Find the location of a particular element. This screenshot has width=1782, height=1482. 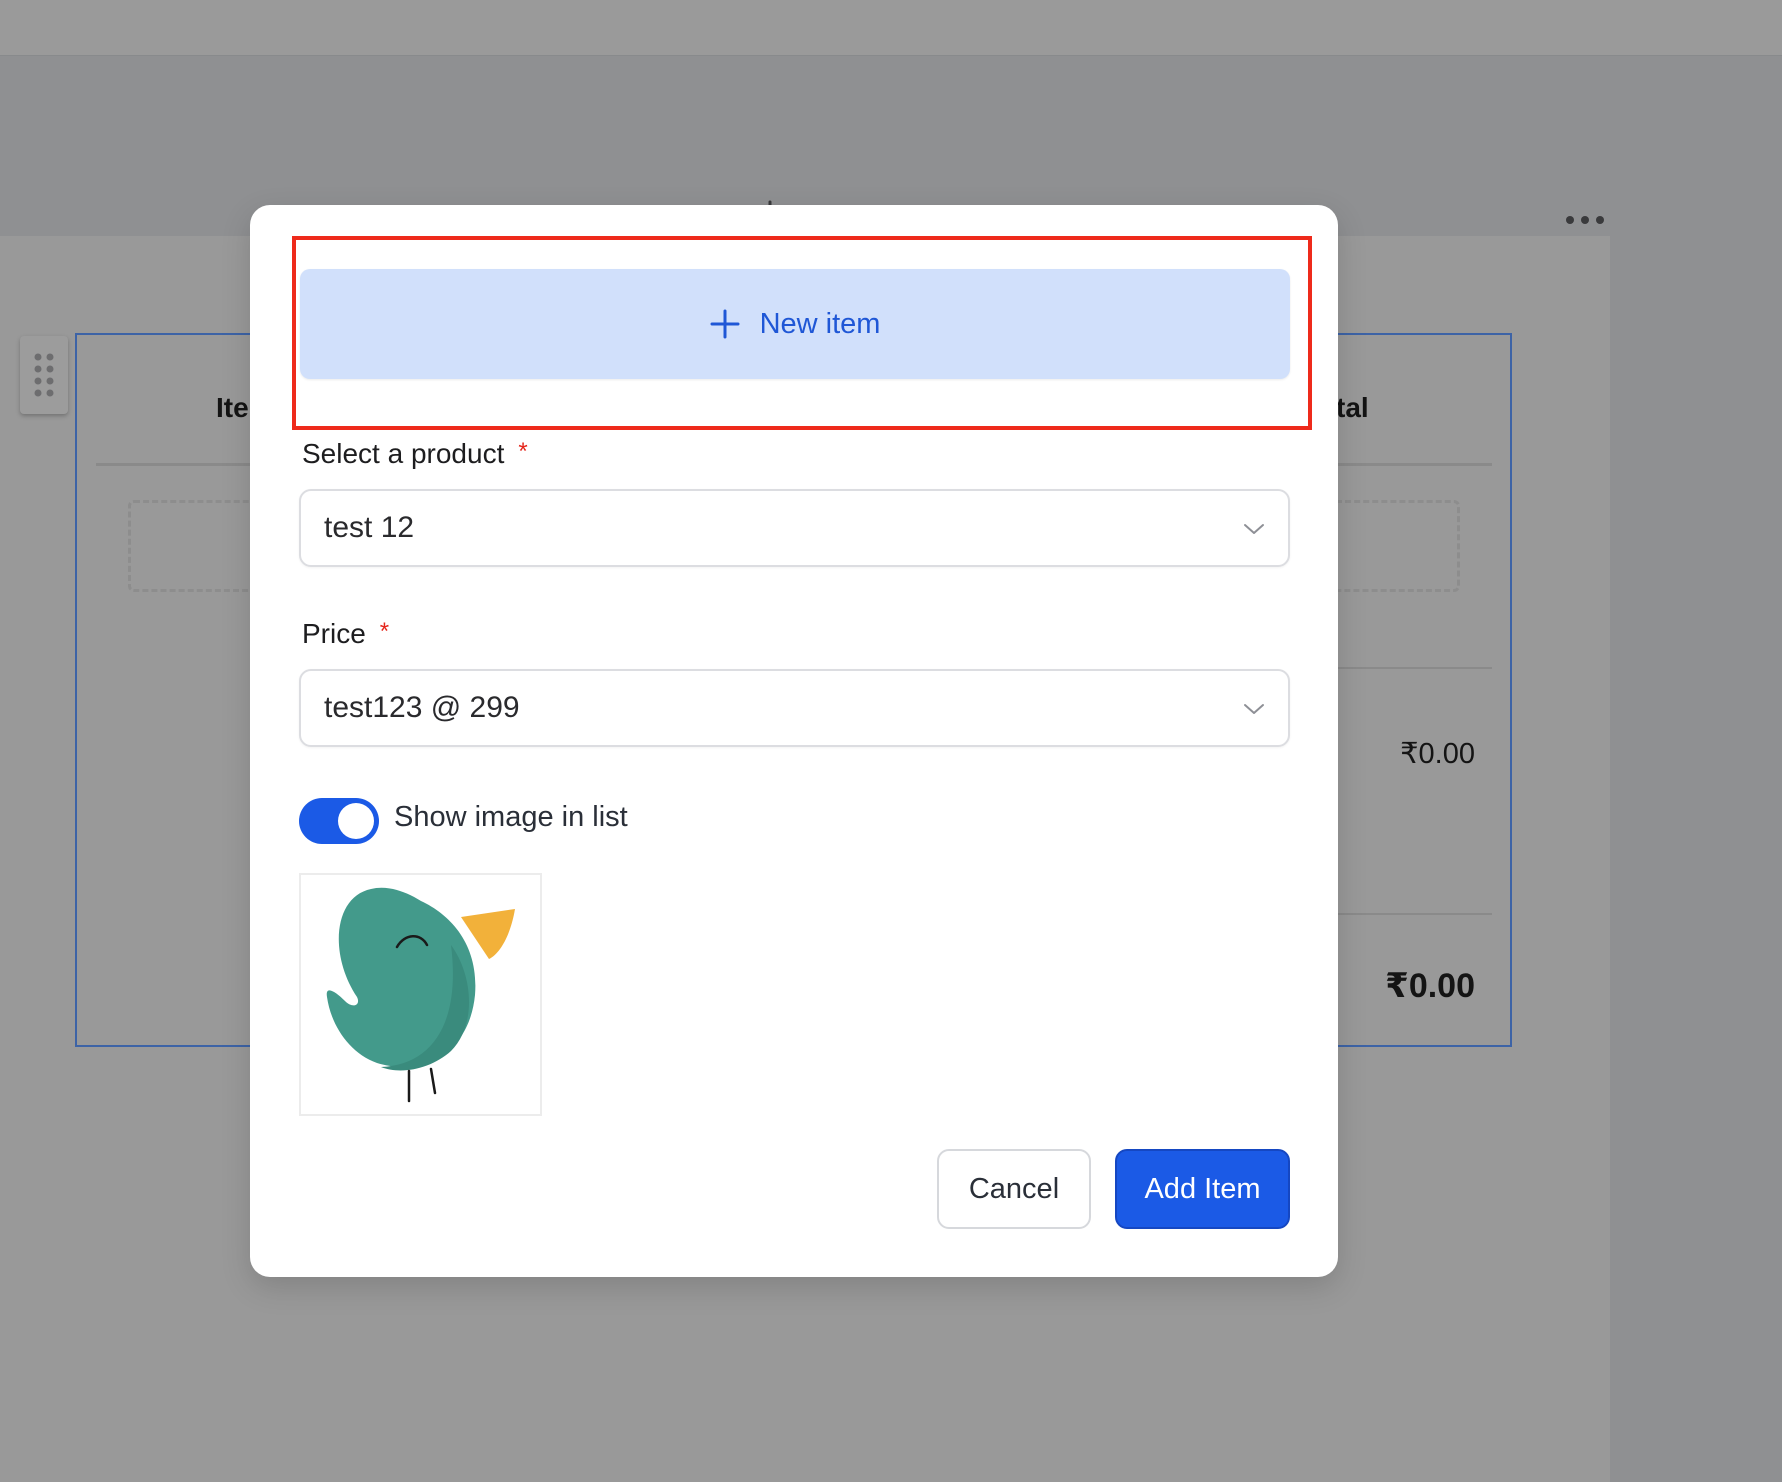

add-item-button: Add Item is located at coordinates (1202, 1189).